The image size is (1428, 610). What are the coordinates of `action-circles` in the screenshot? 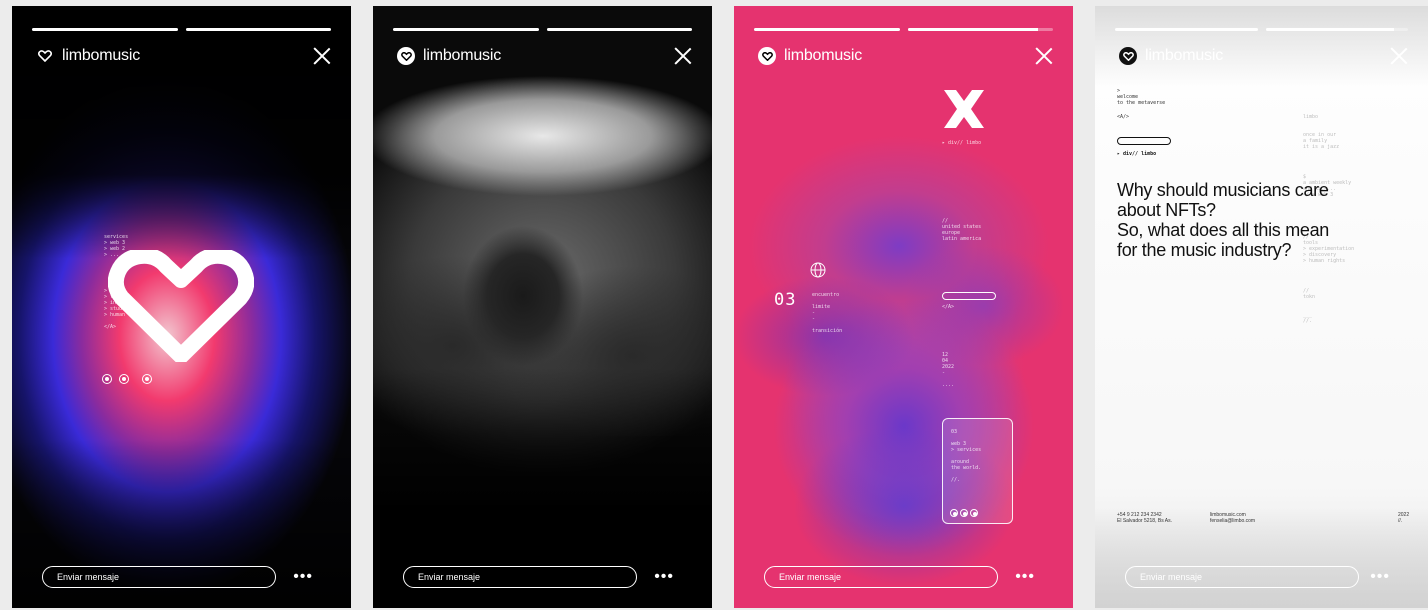 It's located at (127, 379).